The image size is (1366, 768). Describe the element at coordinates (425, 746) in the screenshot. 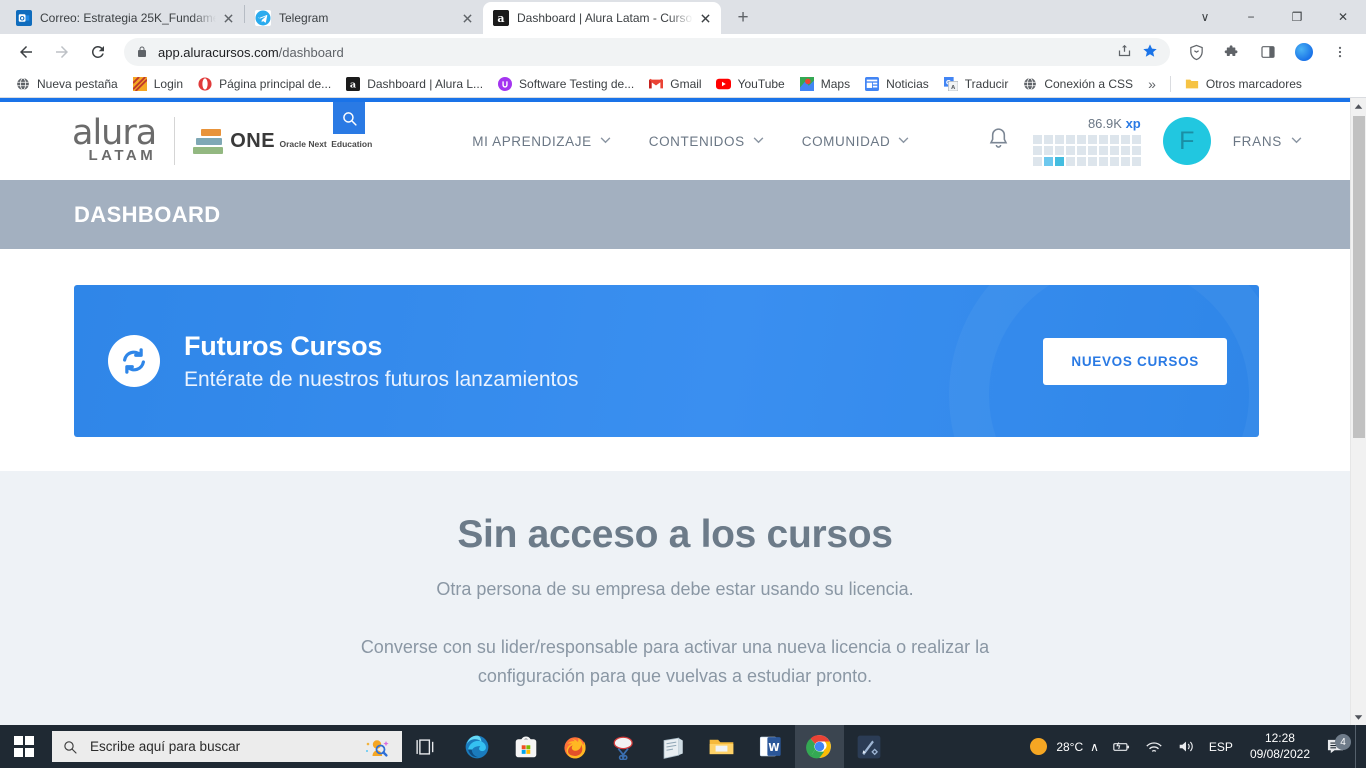

I see `task-view-icon` at that location.